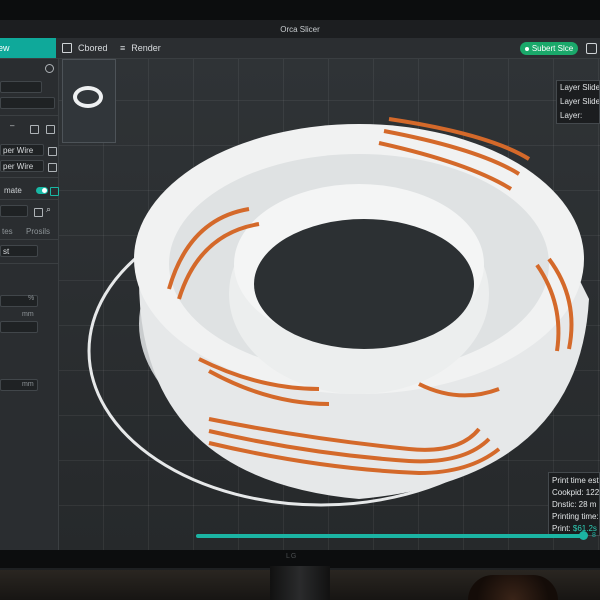  Describe the element at coordinates (594, 535) in the screenshot. I see `progress-label: 8` at that location.